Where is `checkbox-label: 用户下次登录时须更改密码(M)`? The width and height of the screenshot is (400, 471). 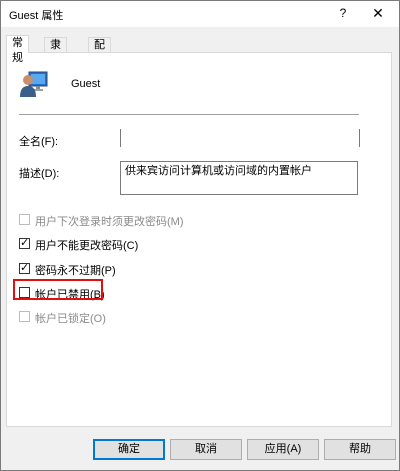
checkbox-label: 用户下次登录时须更改密码(M) is located at coordinates (109, 222).